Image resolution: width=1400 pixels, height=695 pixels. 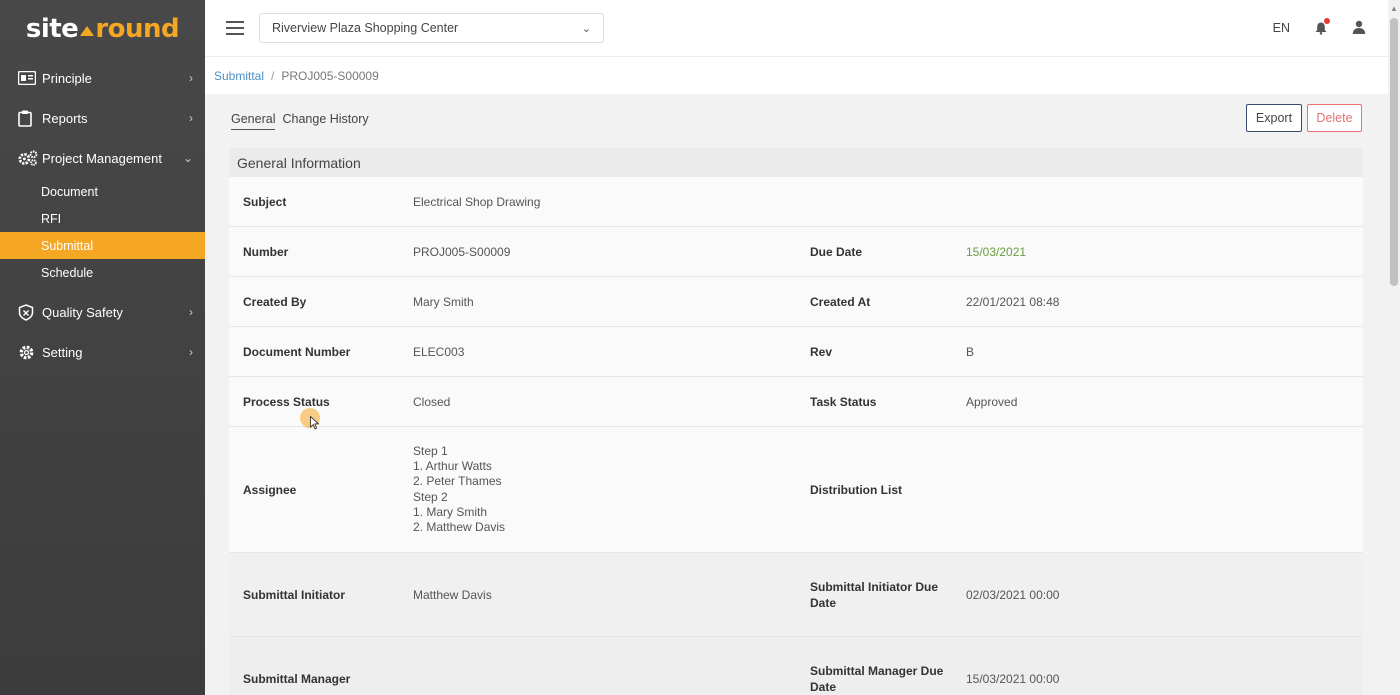 I want to click on sidebar-item-label: Principle, so click(x=67, y=78).